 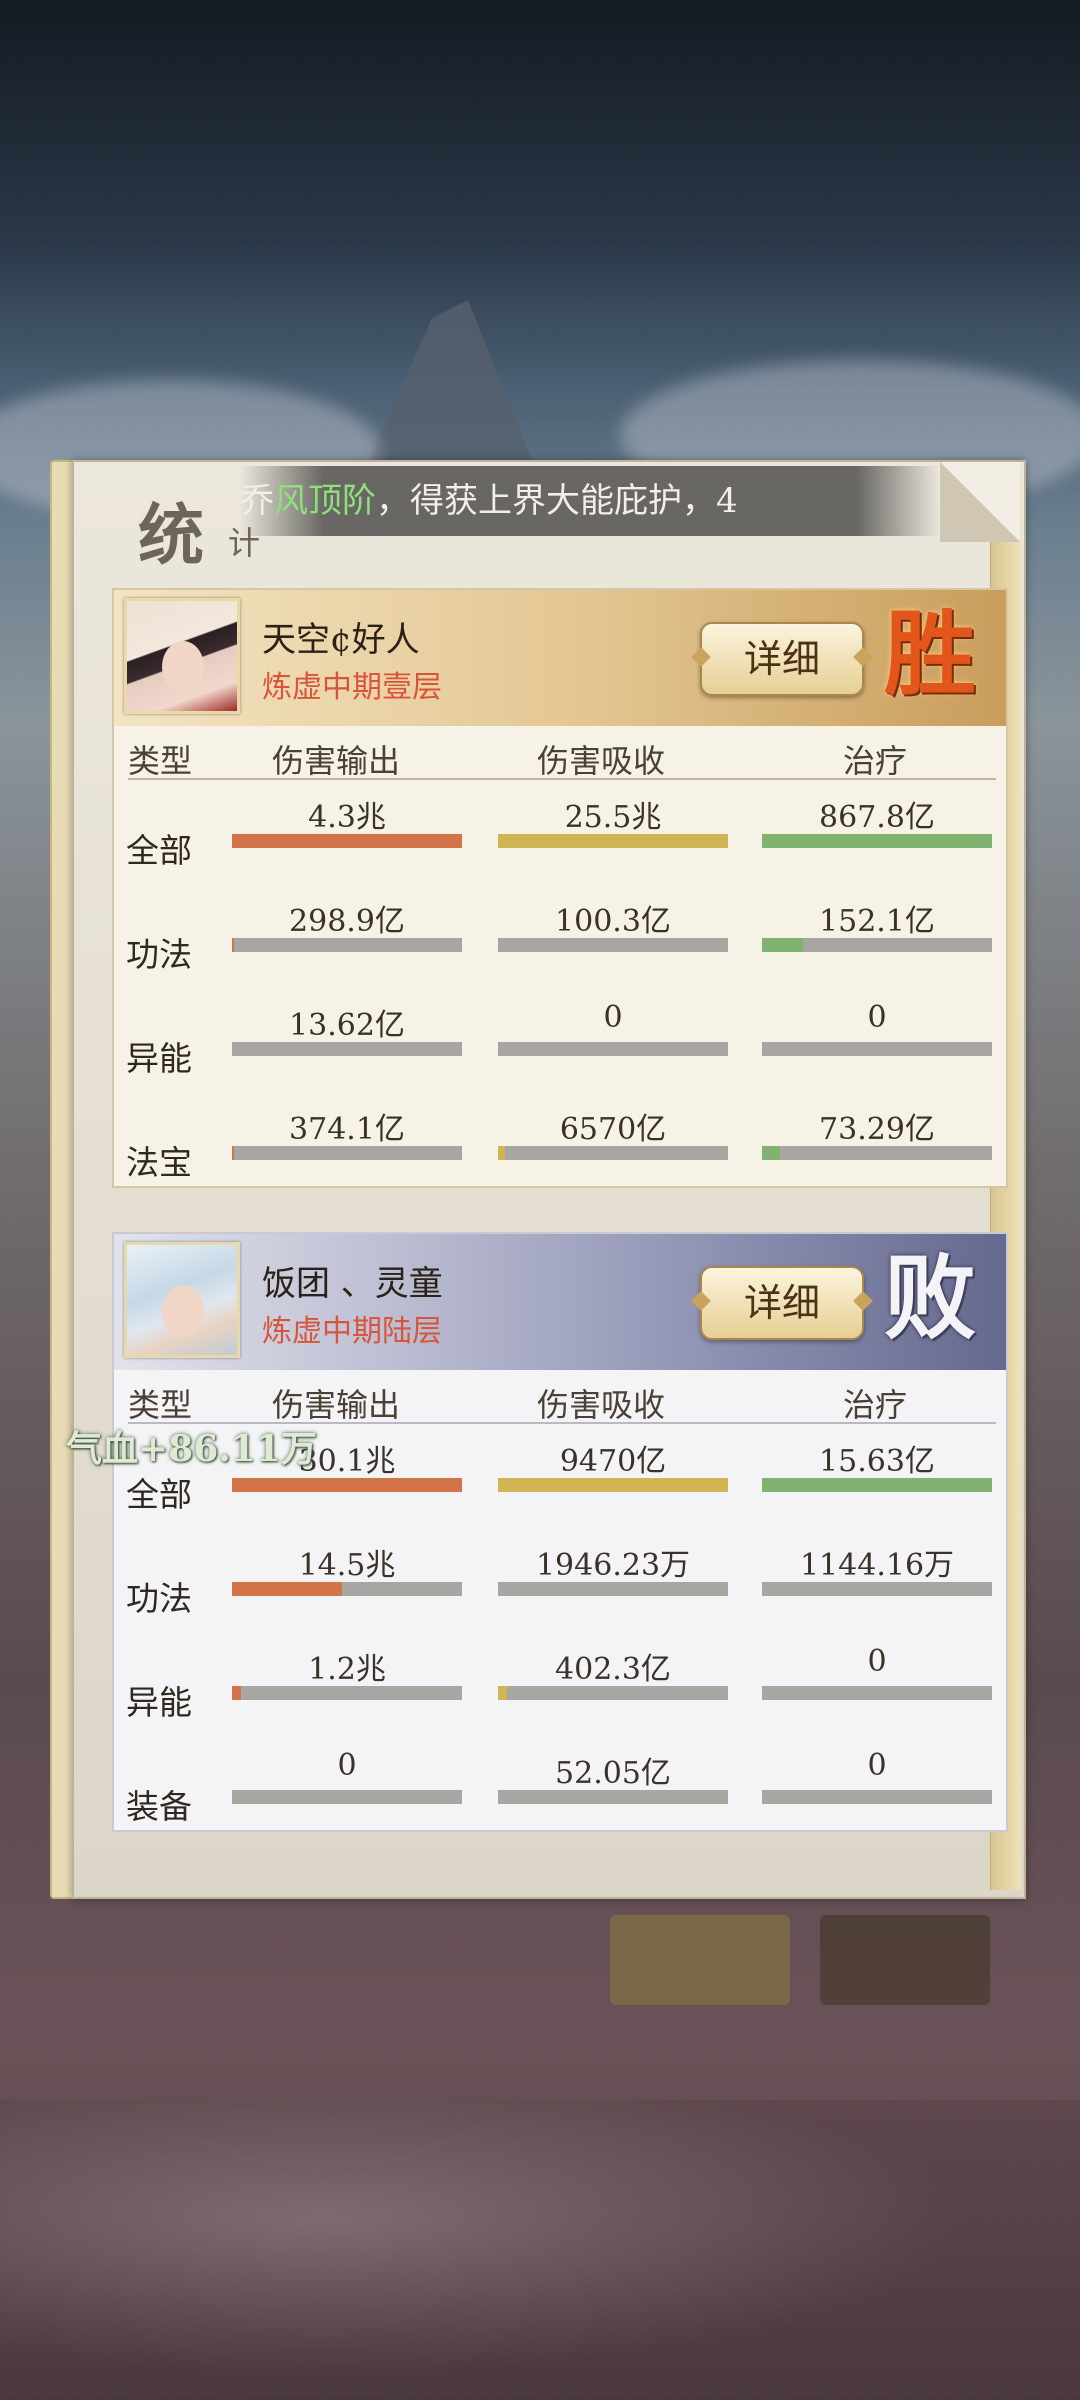 What do you see at coordinates (557, 501) in the screenshot?
I see `marquee-text: ，得获上界大能庇护，4` at bounding box center [557, 501].